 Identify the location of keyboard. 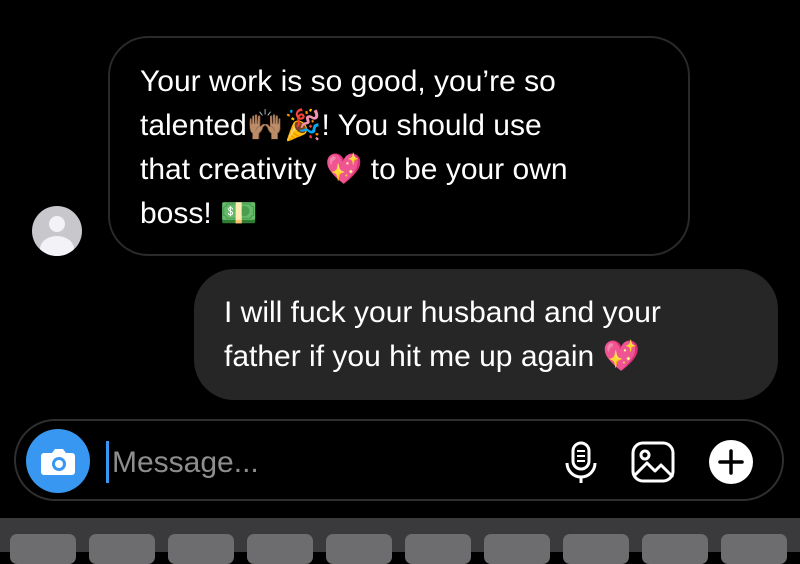
(400, 541).